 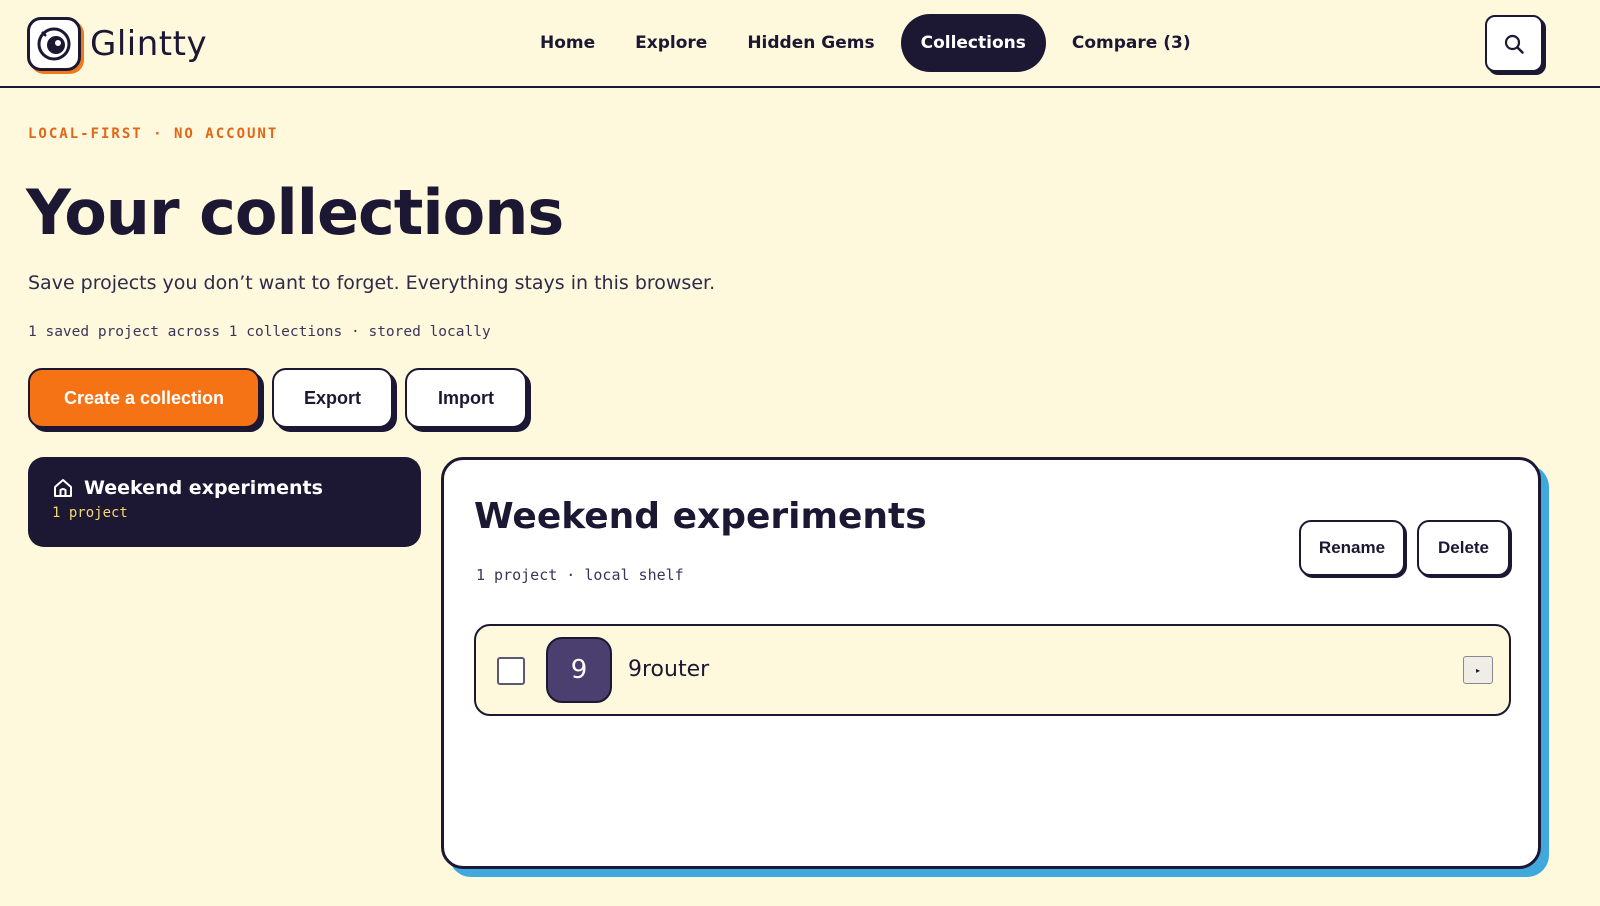 I want to click on search-icon, so click(x=1514, y=44).